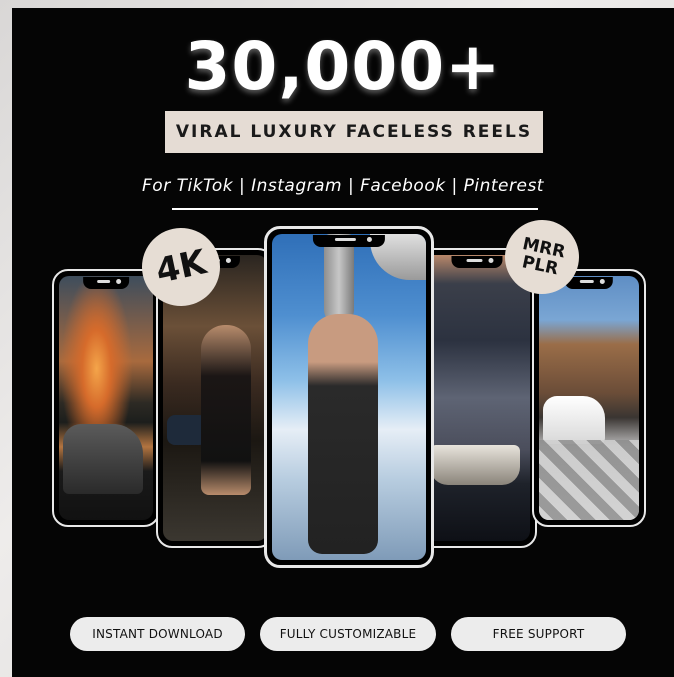 Image resolution: width=674 pixels, height=677 pixels. I want to click on feature-label: INSTANT DOWNLOAD, so click(157, 634).